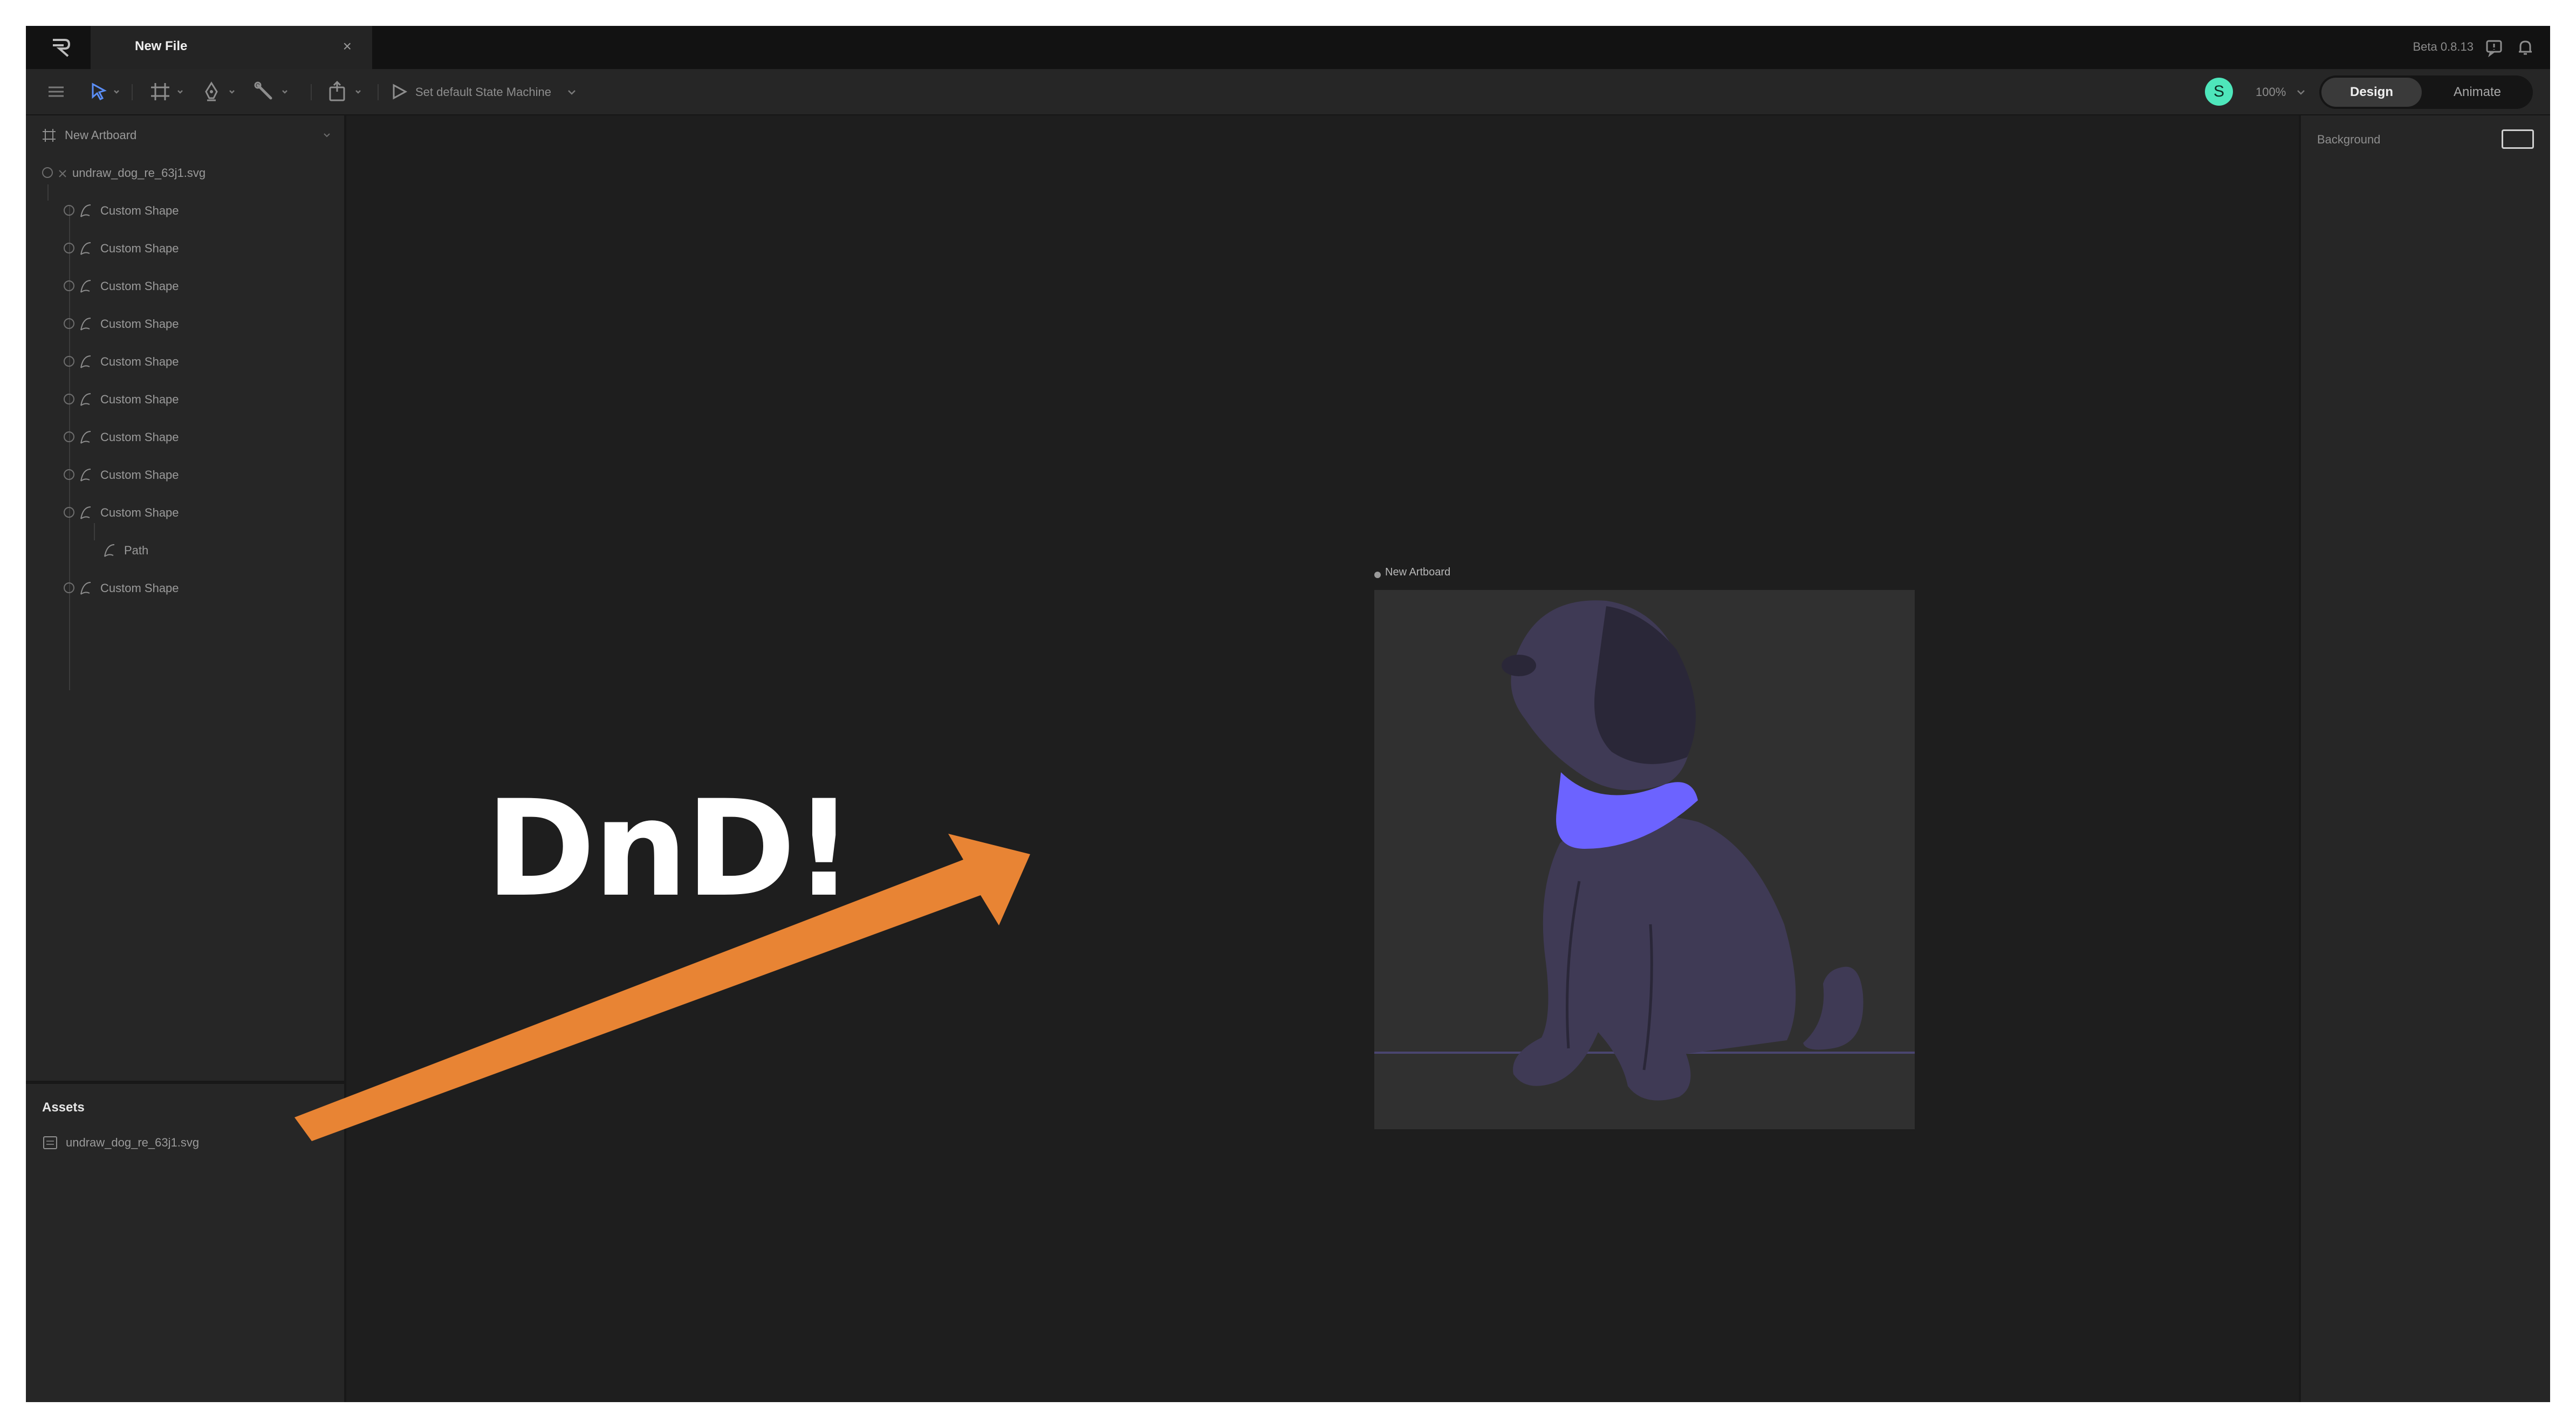 The height and width of the screenshot is (1428, 2576). What do you see at coordinates (272, 92) in the screenshot?
I see `bone-tool-icon` at bounding box center [272, 92].